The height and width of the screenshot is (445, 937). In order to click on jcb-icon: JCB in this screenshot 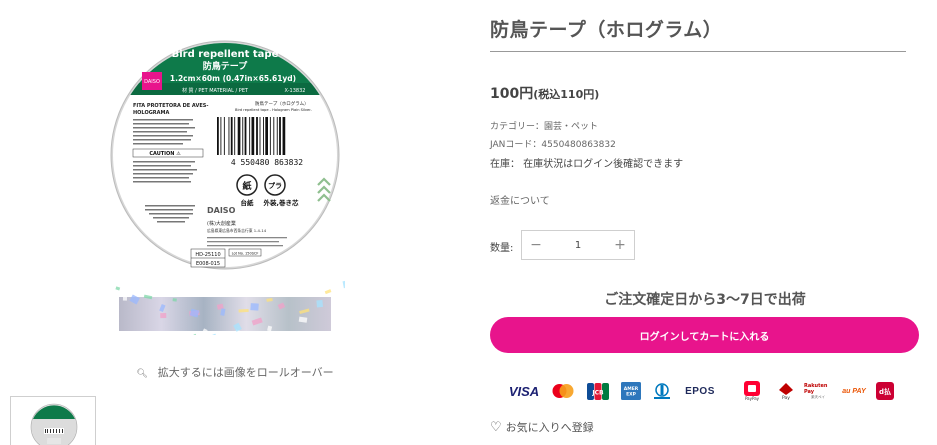, I will do `click(598, 391)`.